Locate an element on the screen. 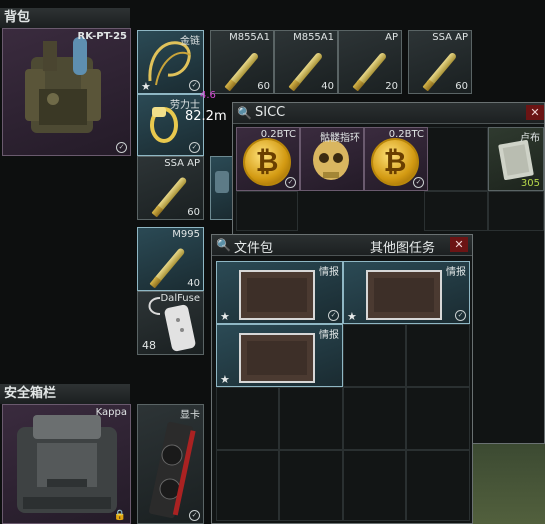  item-skull-ring: 骷髅指环 is located at coordinates (332, 159).